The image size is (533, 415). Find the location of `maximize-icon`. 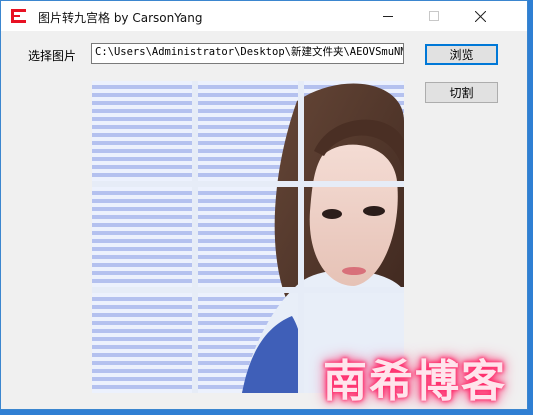

maximize-icon is located at coordinates (434, 16).